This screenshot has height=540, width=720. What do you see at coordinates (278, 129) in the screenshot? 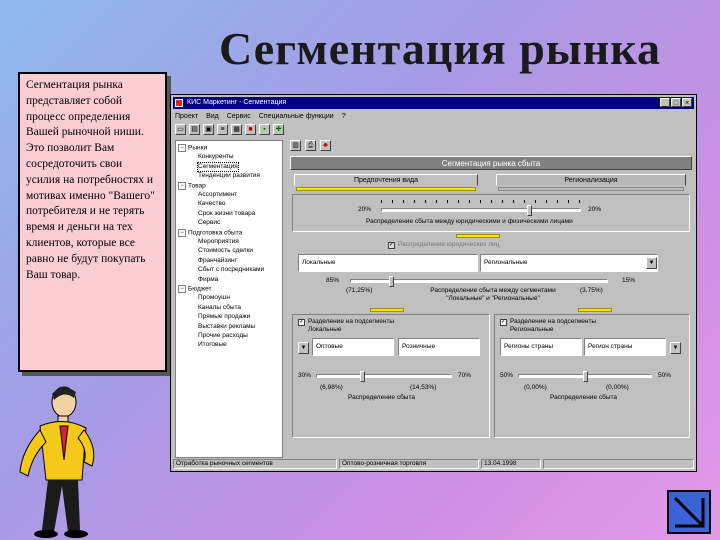
I see `tools-icon: ✚` at bounding box center [278, 129].